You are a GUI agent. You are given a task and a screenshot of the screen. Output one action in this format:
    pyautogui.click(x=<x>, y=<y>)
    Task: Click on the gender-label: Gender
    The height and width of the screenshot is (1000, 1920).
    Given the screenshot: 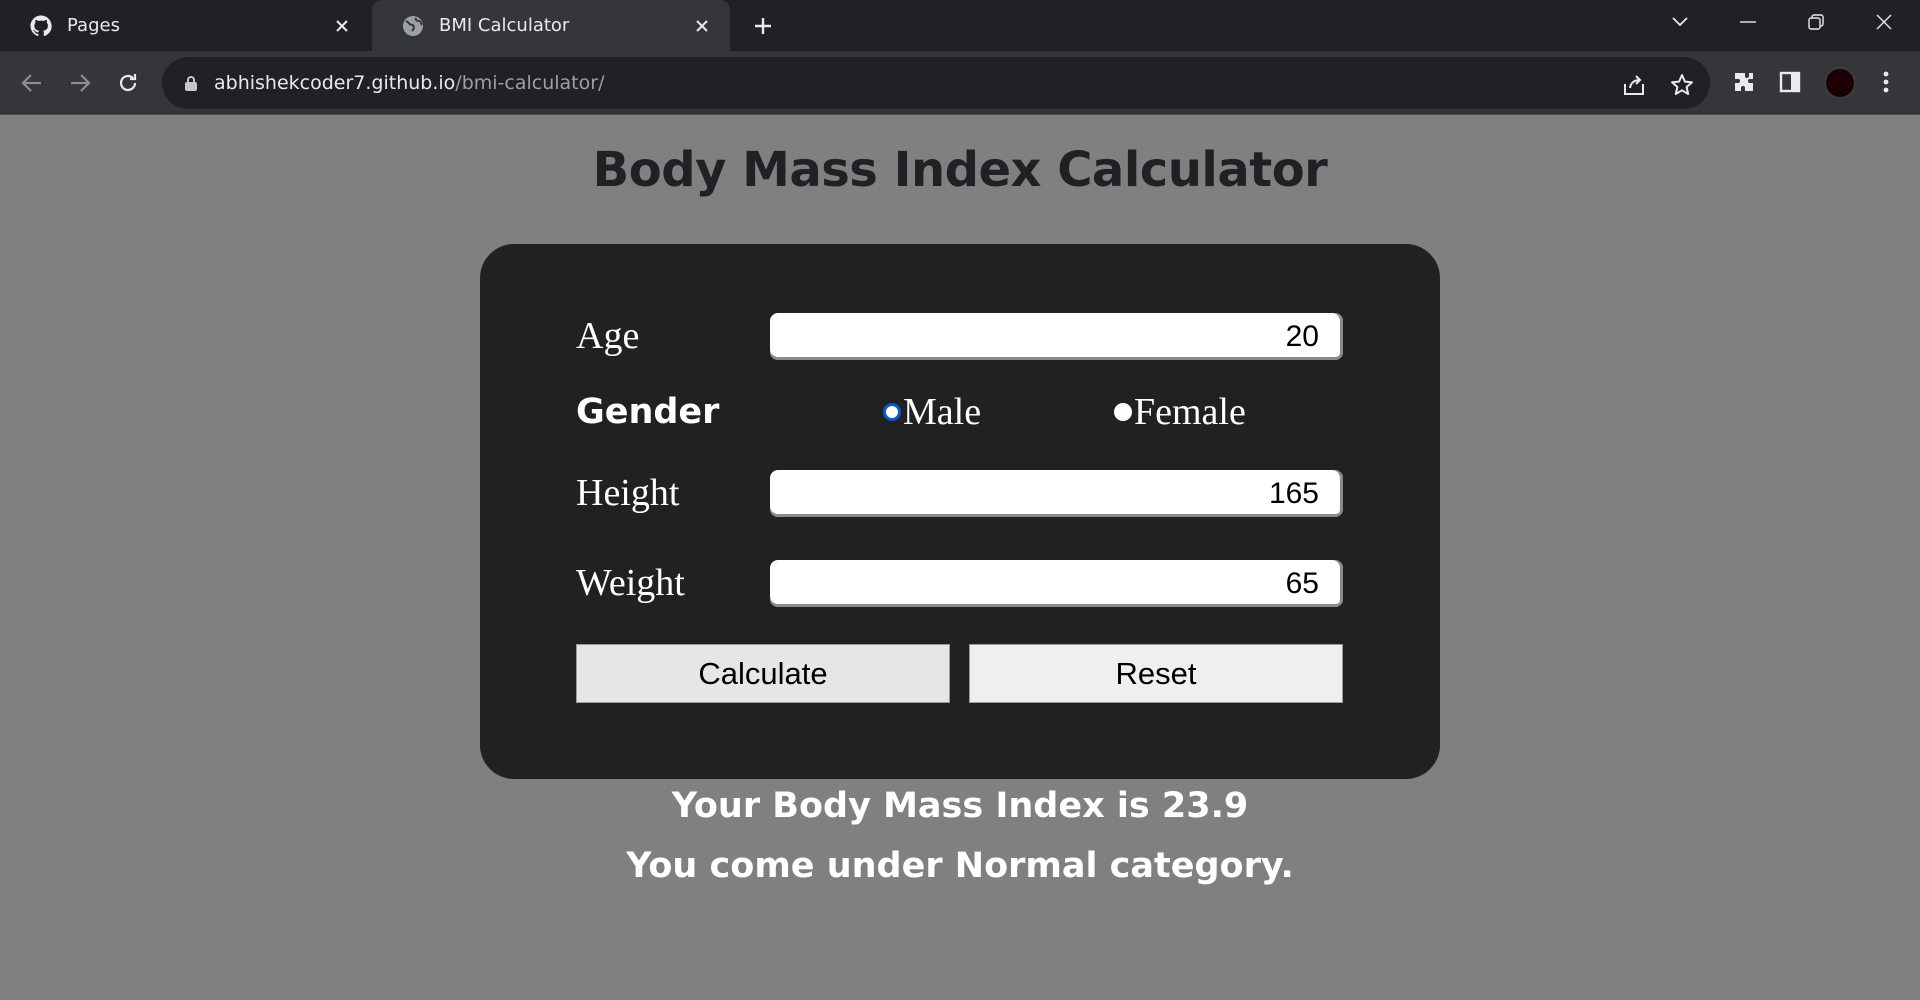 What is the action you would take?
    pyautogui.click(x=648, y=412)
    